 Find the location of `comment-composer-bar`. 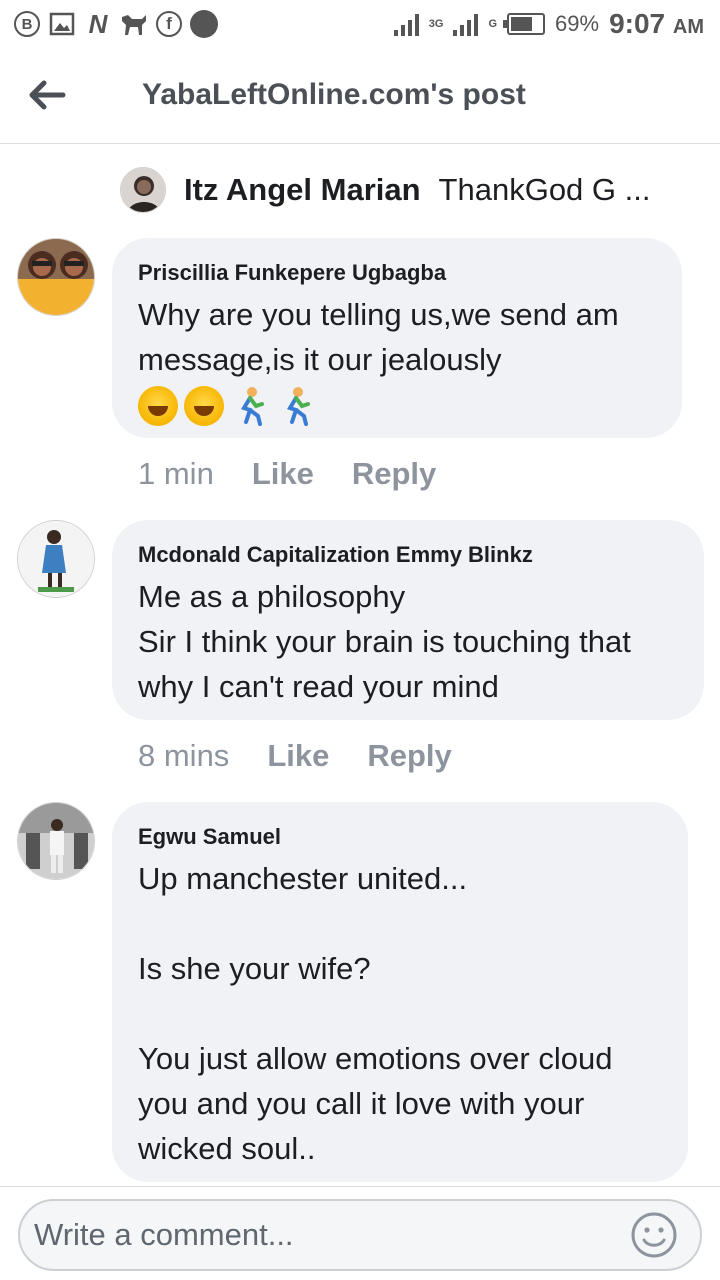

comment-composer-bar is located at coordinates (360, 1233).